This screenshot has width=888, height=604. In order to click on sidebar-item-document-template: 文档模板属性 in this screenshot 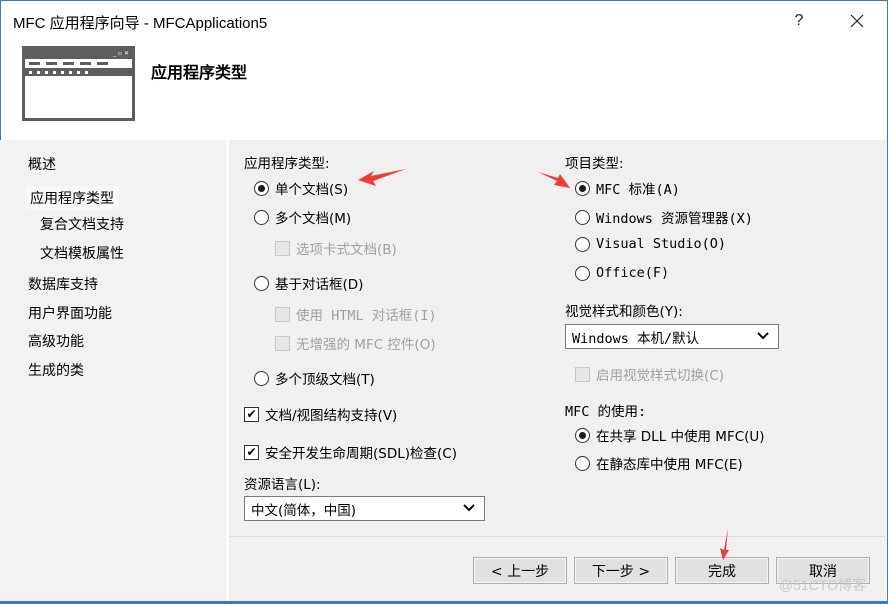, I will do `click(82, 253)`.